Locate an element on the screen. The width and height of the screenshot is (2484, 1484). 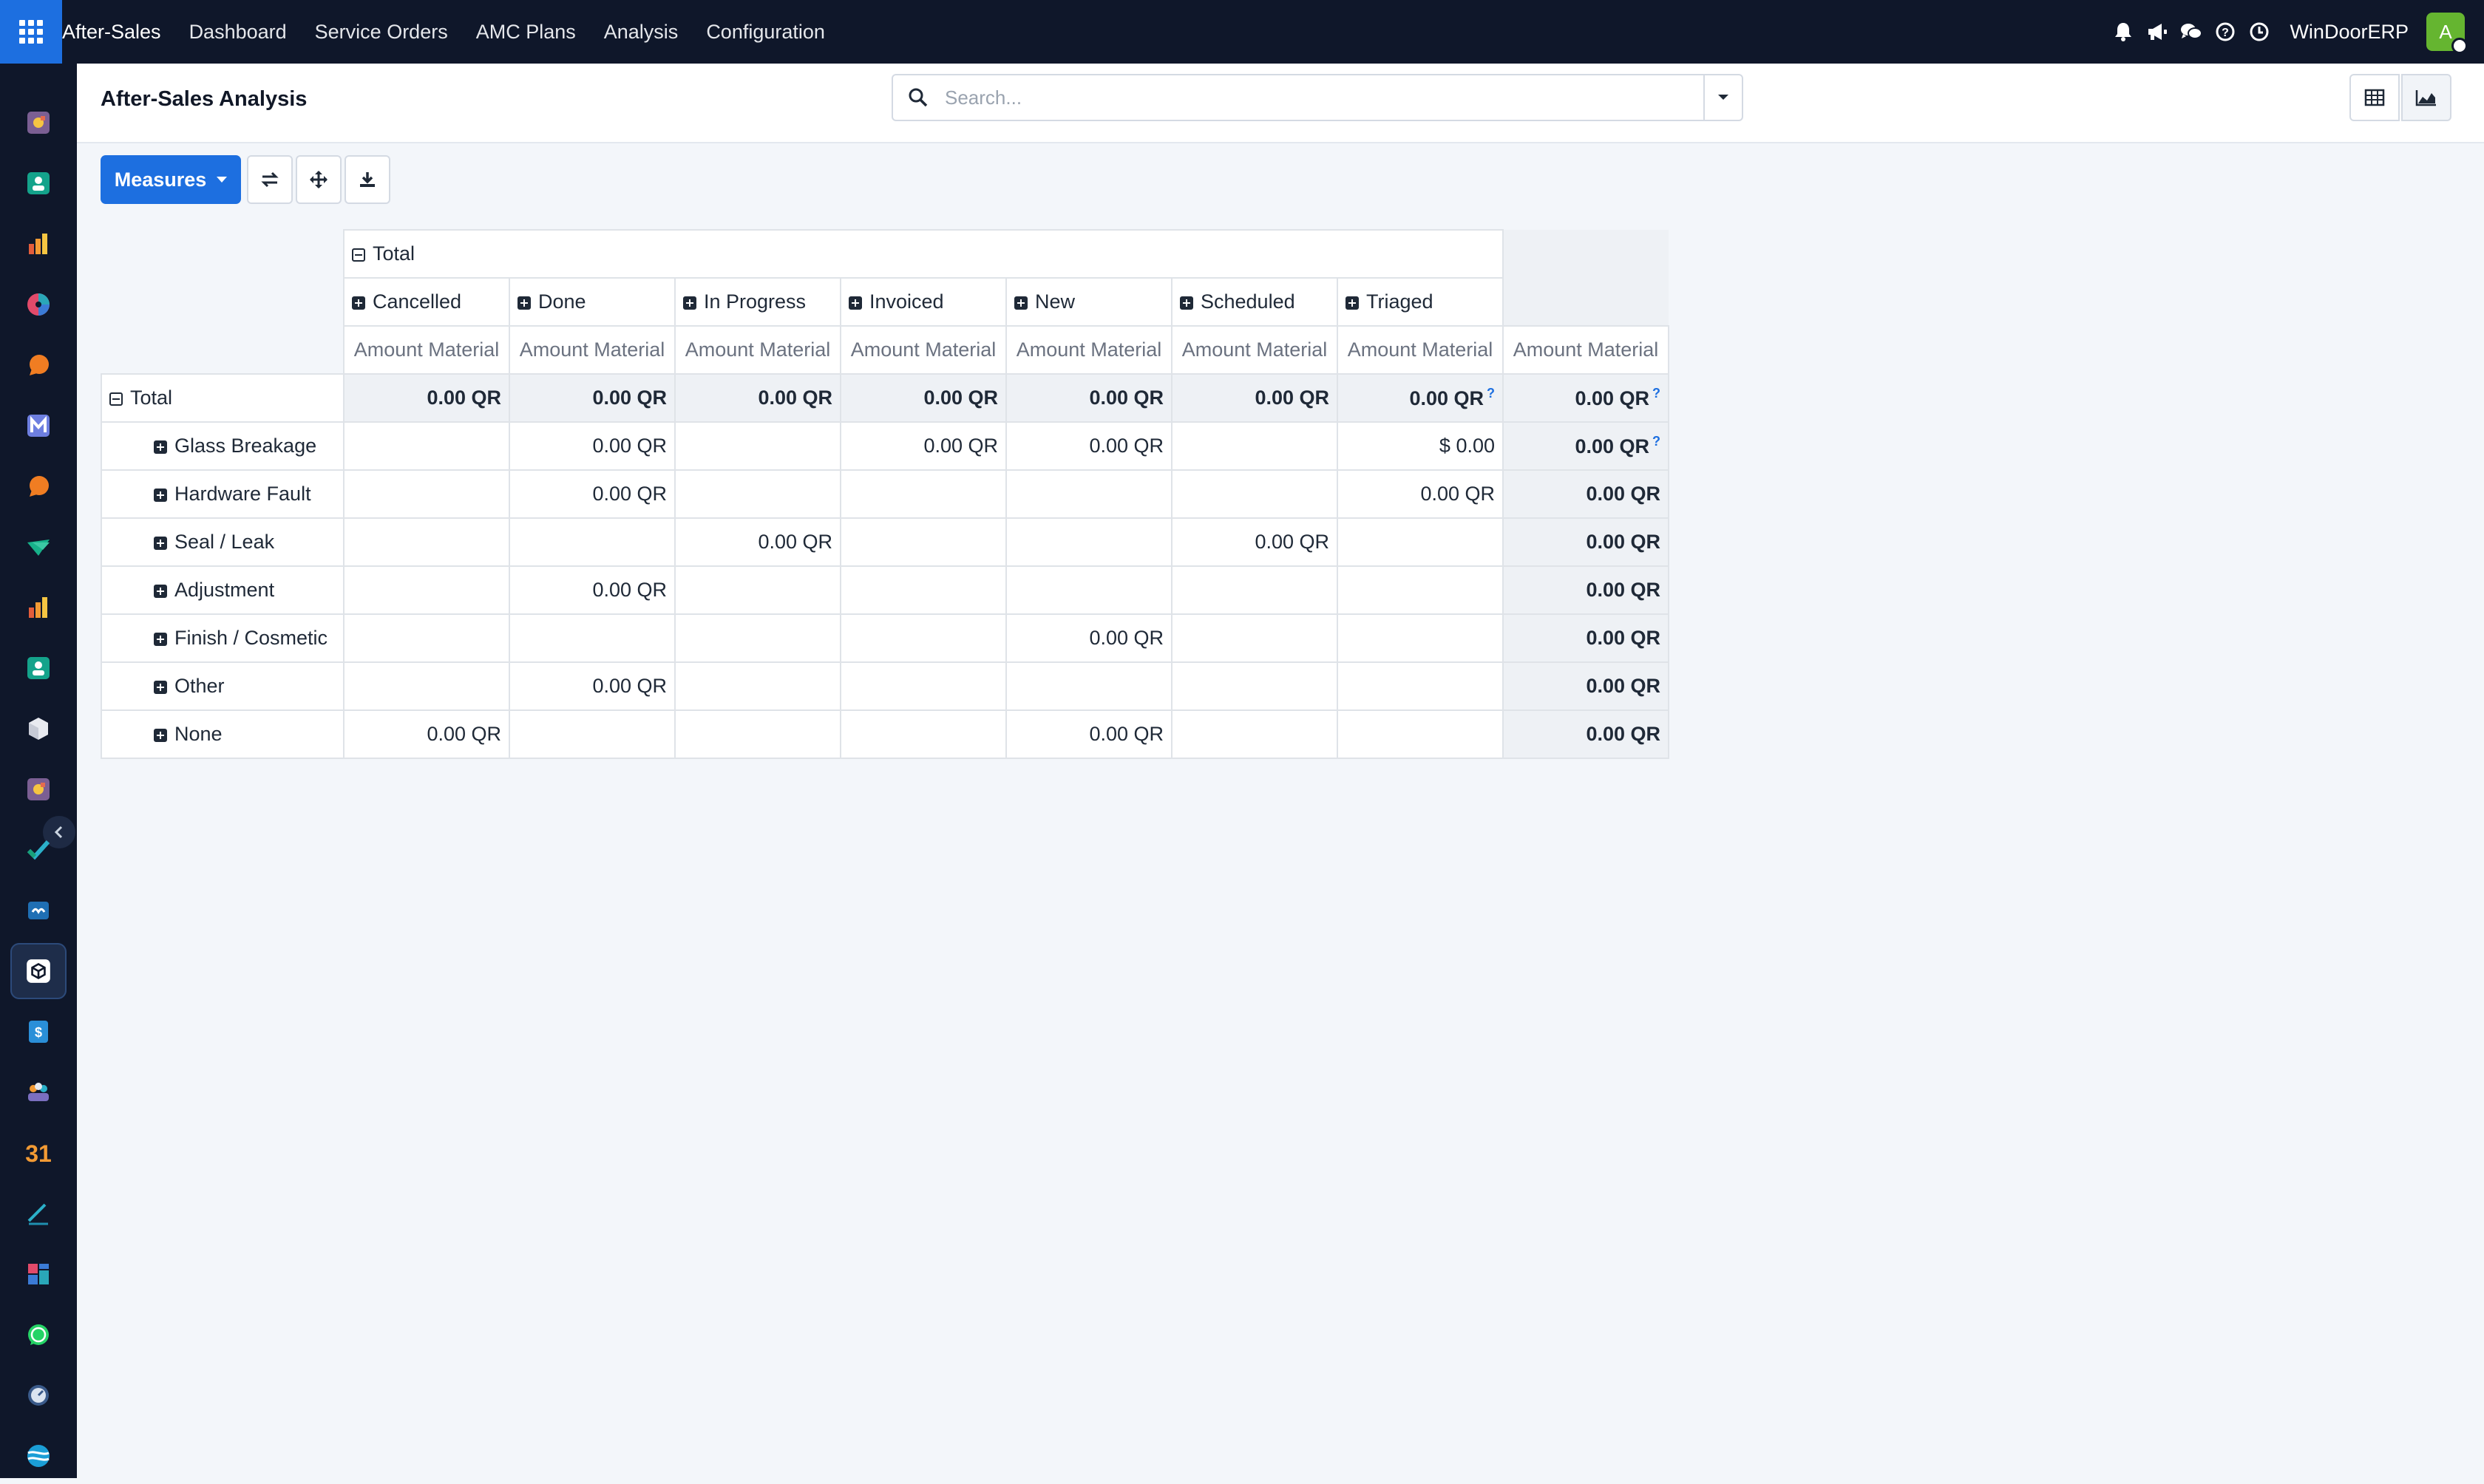
pivot-col-header: Triaged is located at coordinates (1420, 302).